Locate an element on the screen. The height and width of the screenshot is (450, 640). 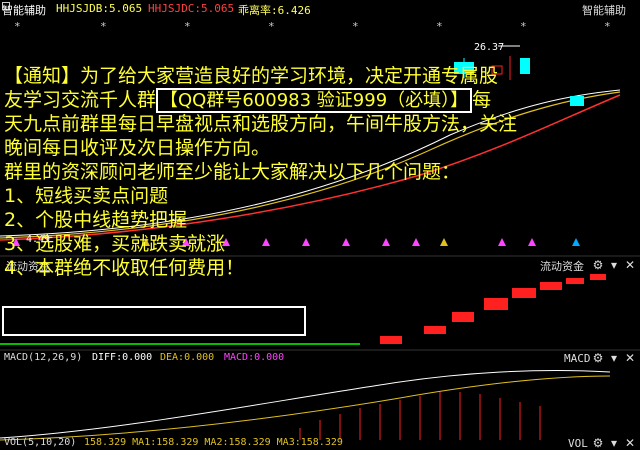
notice-text: 每 is located at coordinates (482, 100).